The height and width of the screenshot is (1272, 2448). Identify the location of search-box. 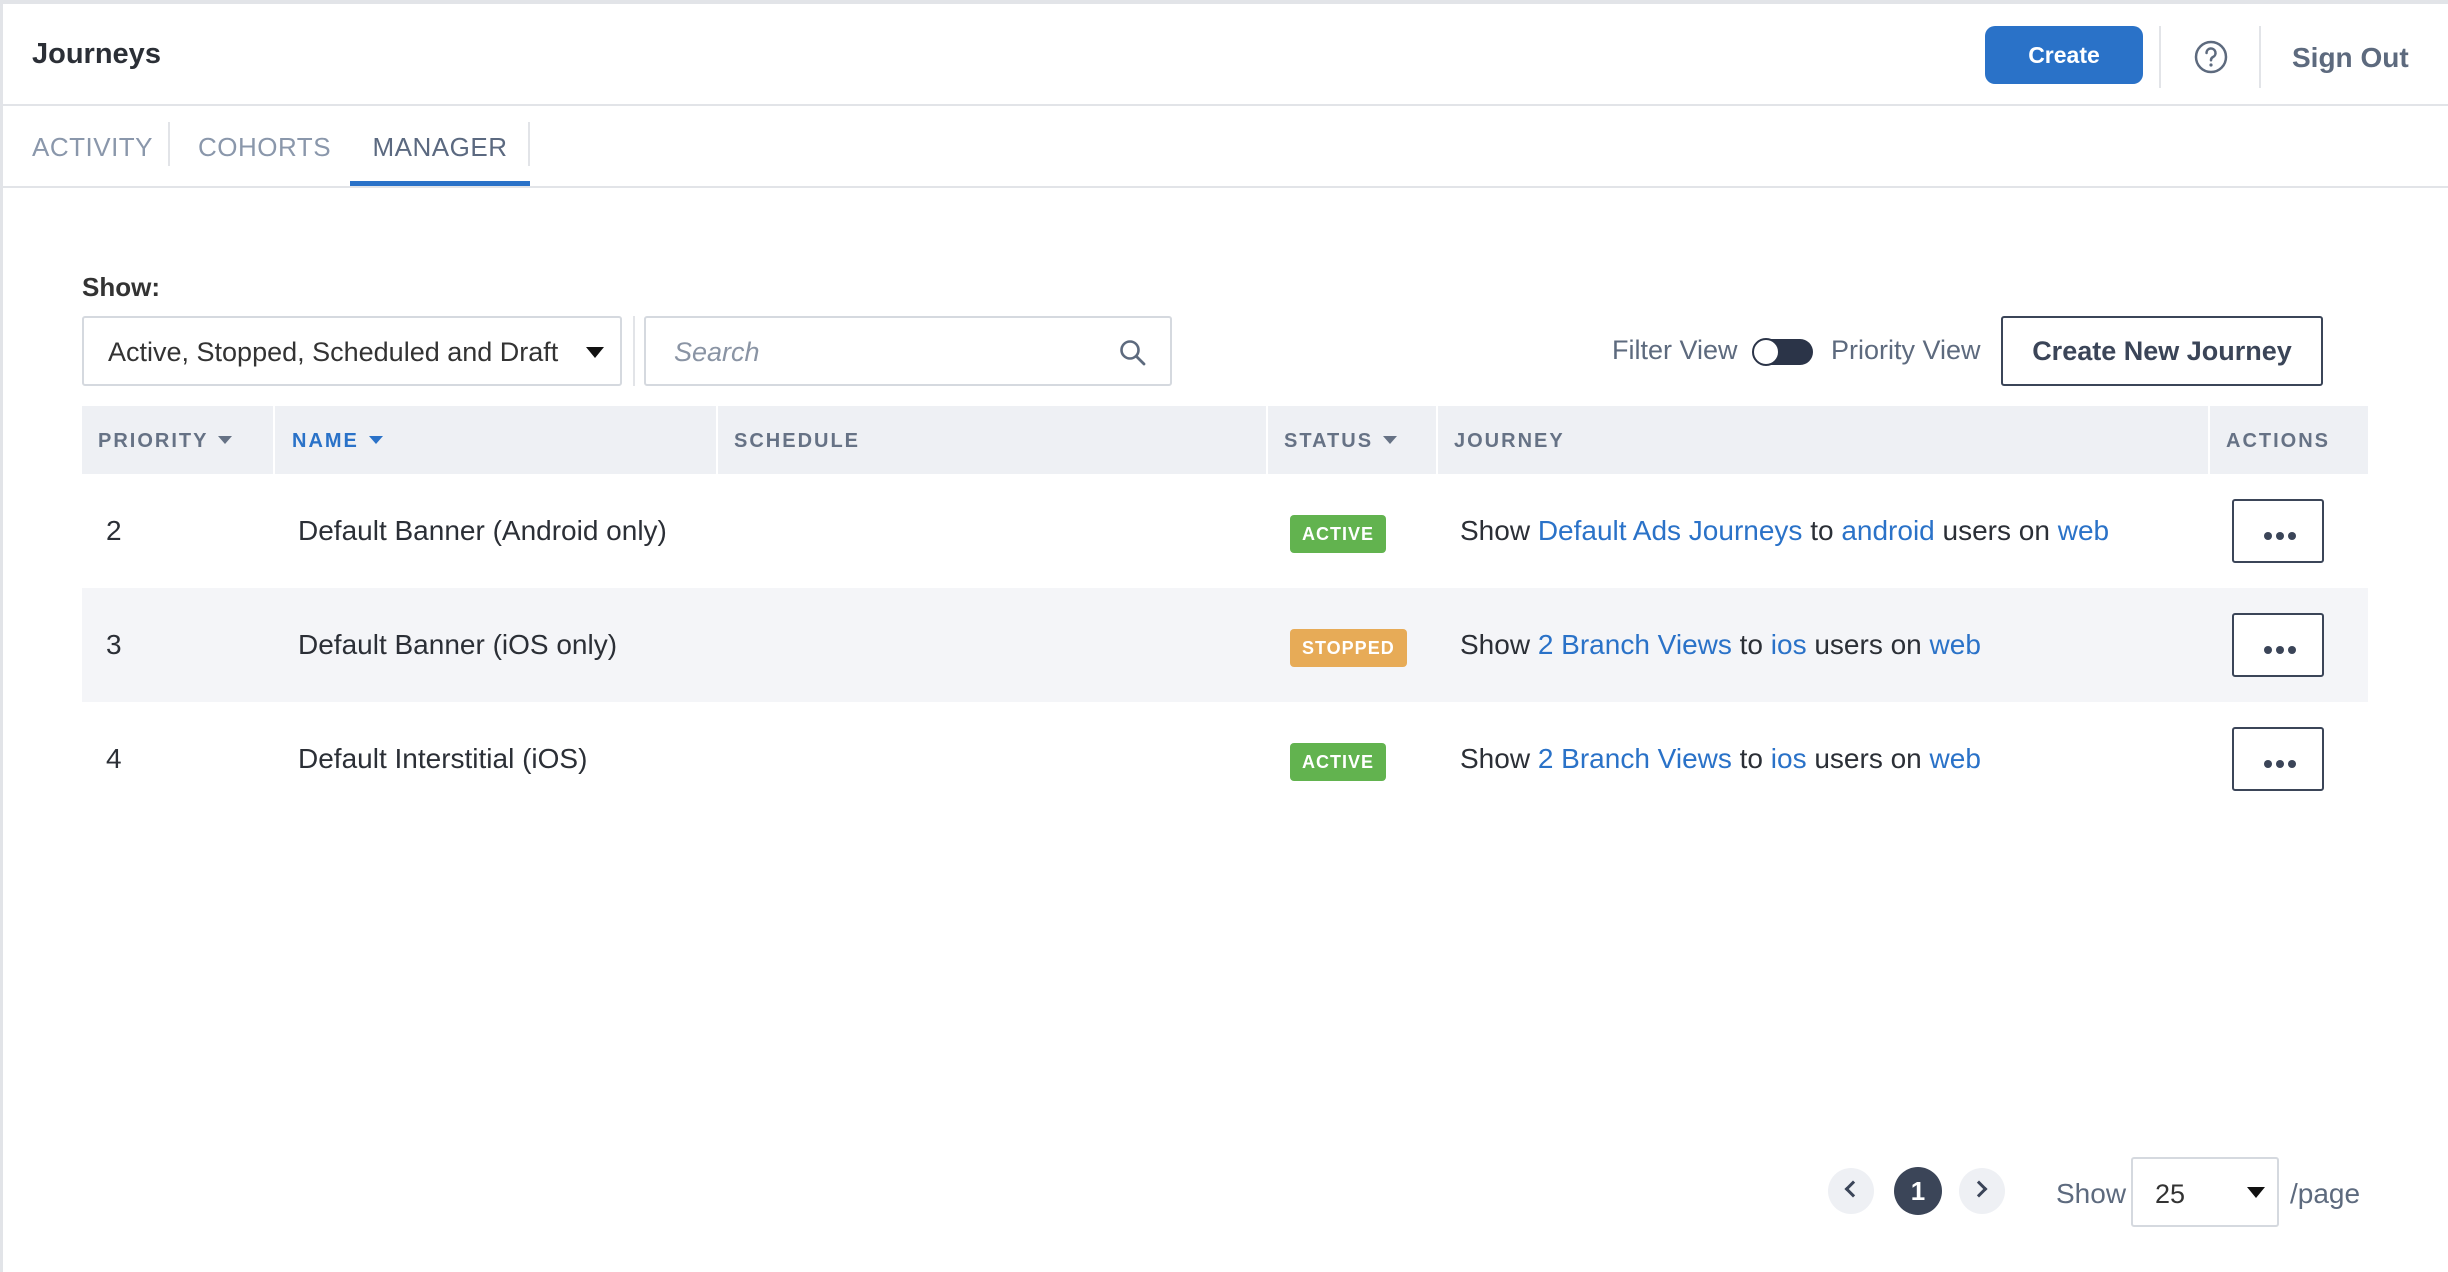
(908, 351).